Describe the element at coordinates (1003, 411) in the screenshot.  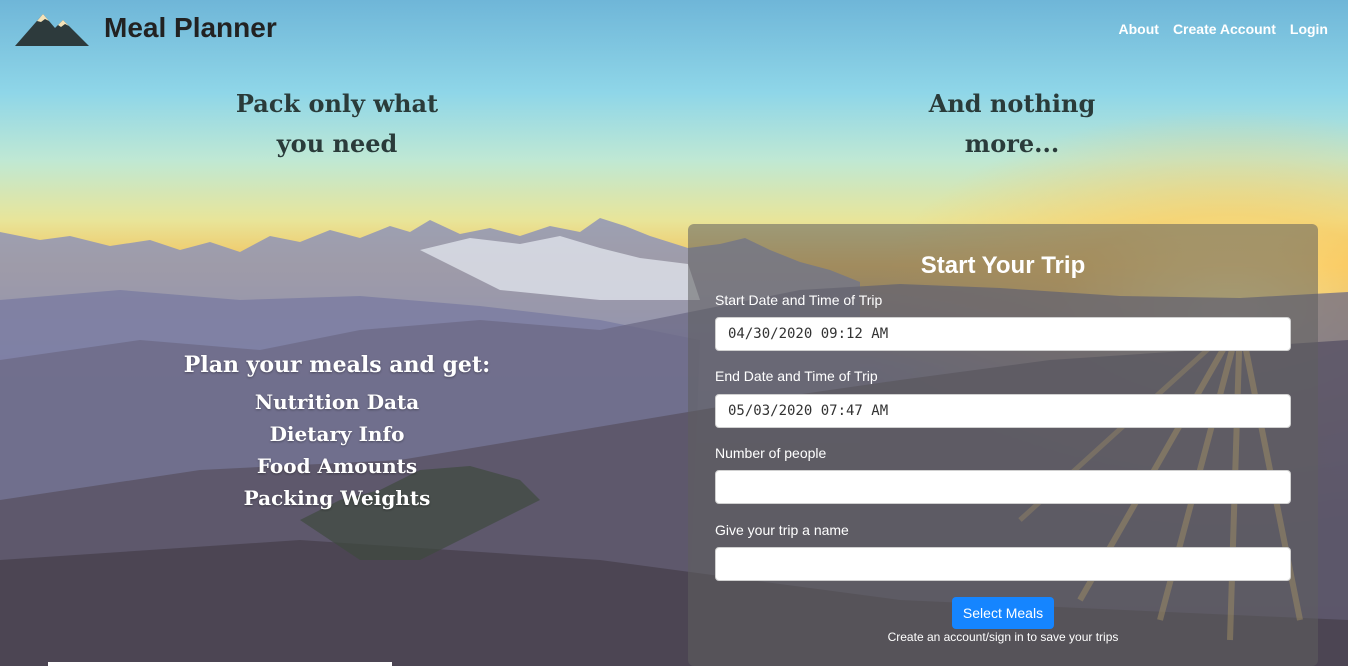
I see `end-date-input` at that location.